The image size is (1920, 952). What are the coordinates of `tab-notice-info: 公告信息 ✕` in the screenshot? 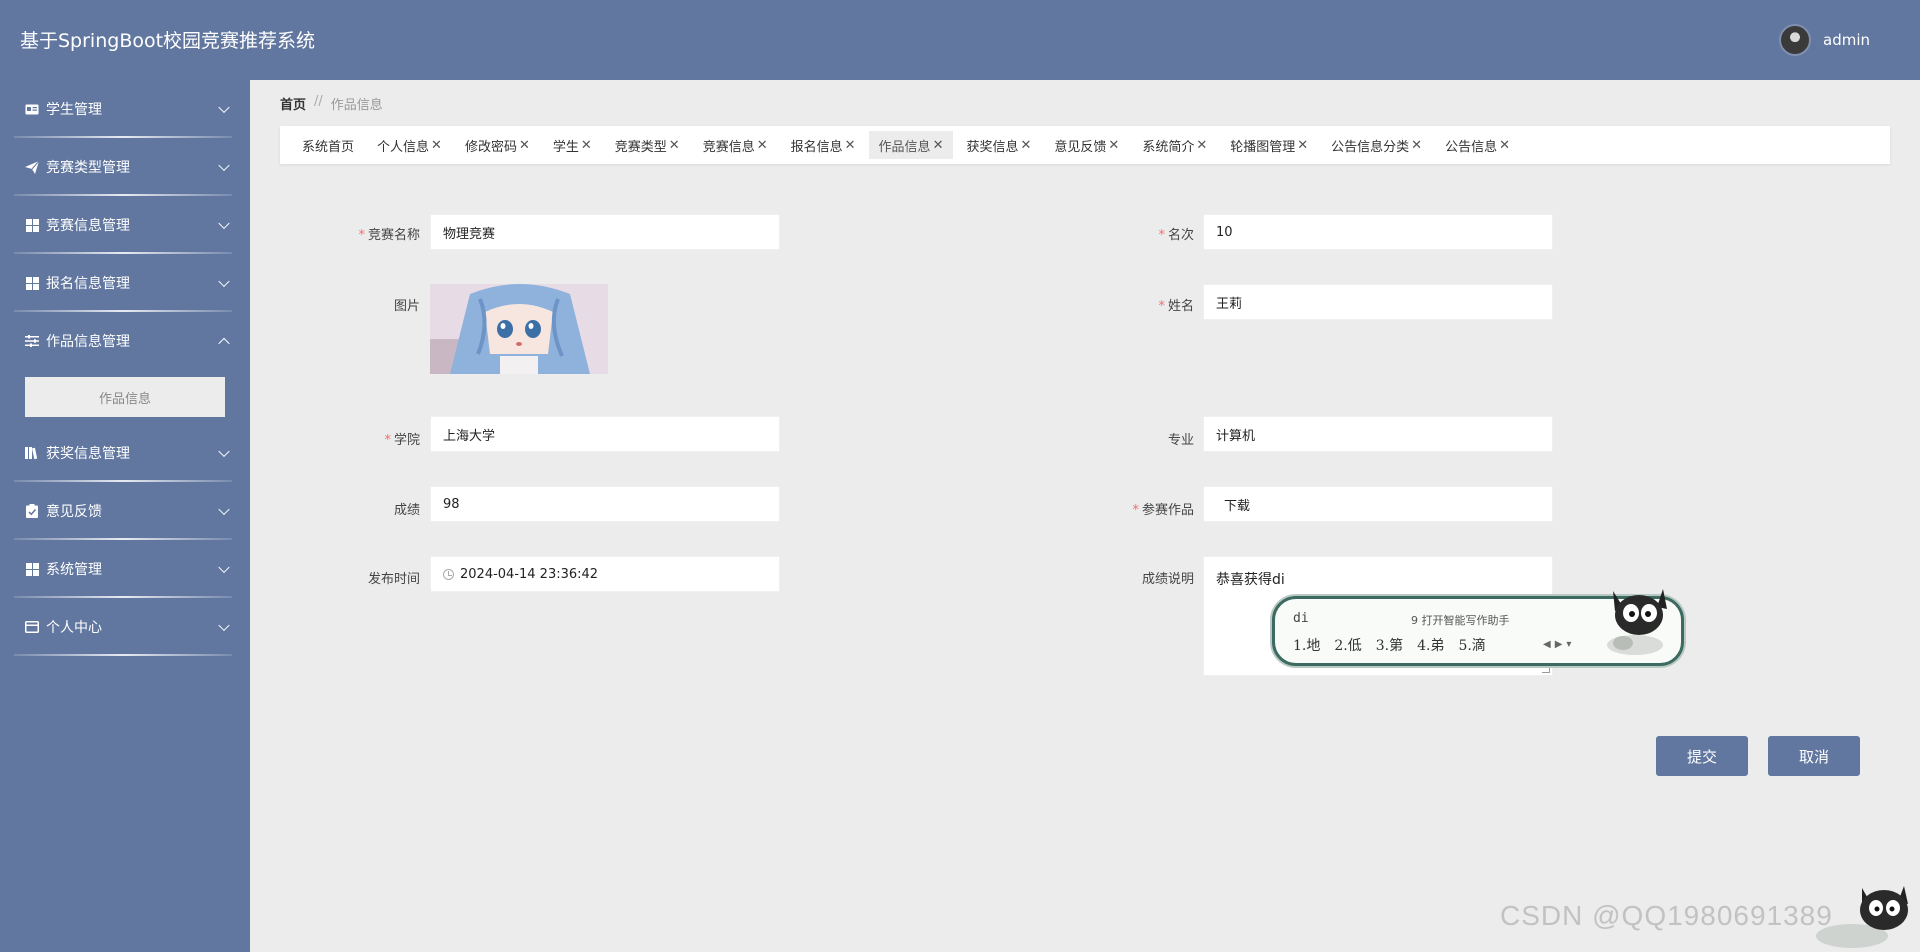 It's located at (1477, 145).